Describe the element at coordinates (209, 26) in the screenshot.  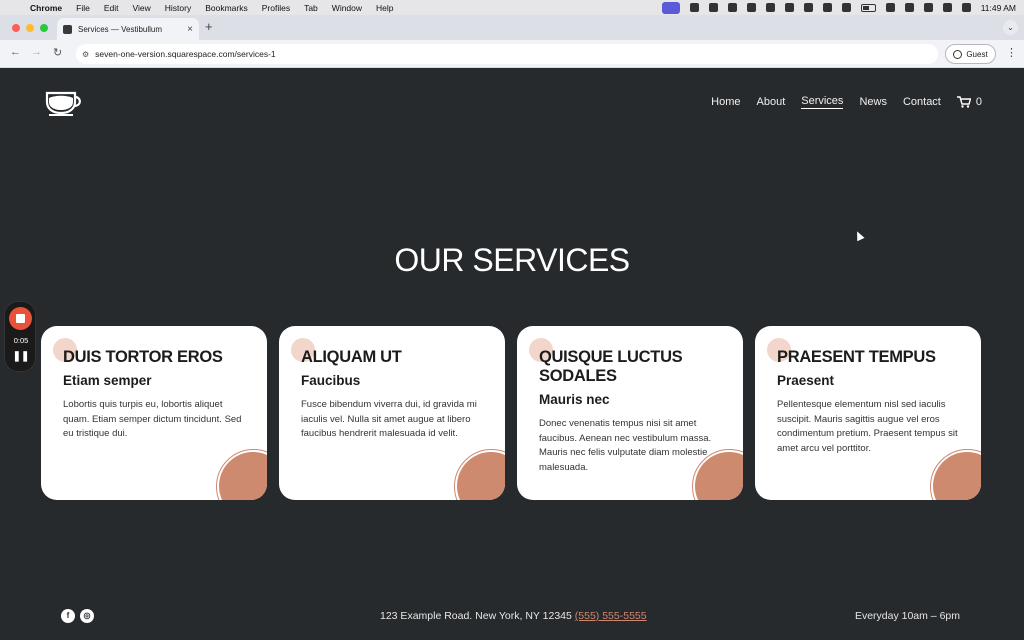
I see `new-tab-button: +` at that location.